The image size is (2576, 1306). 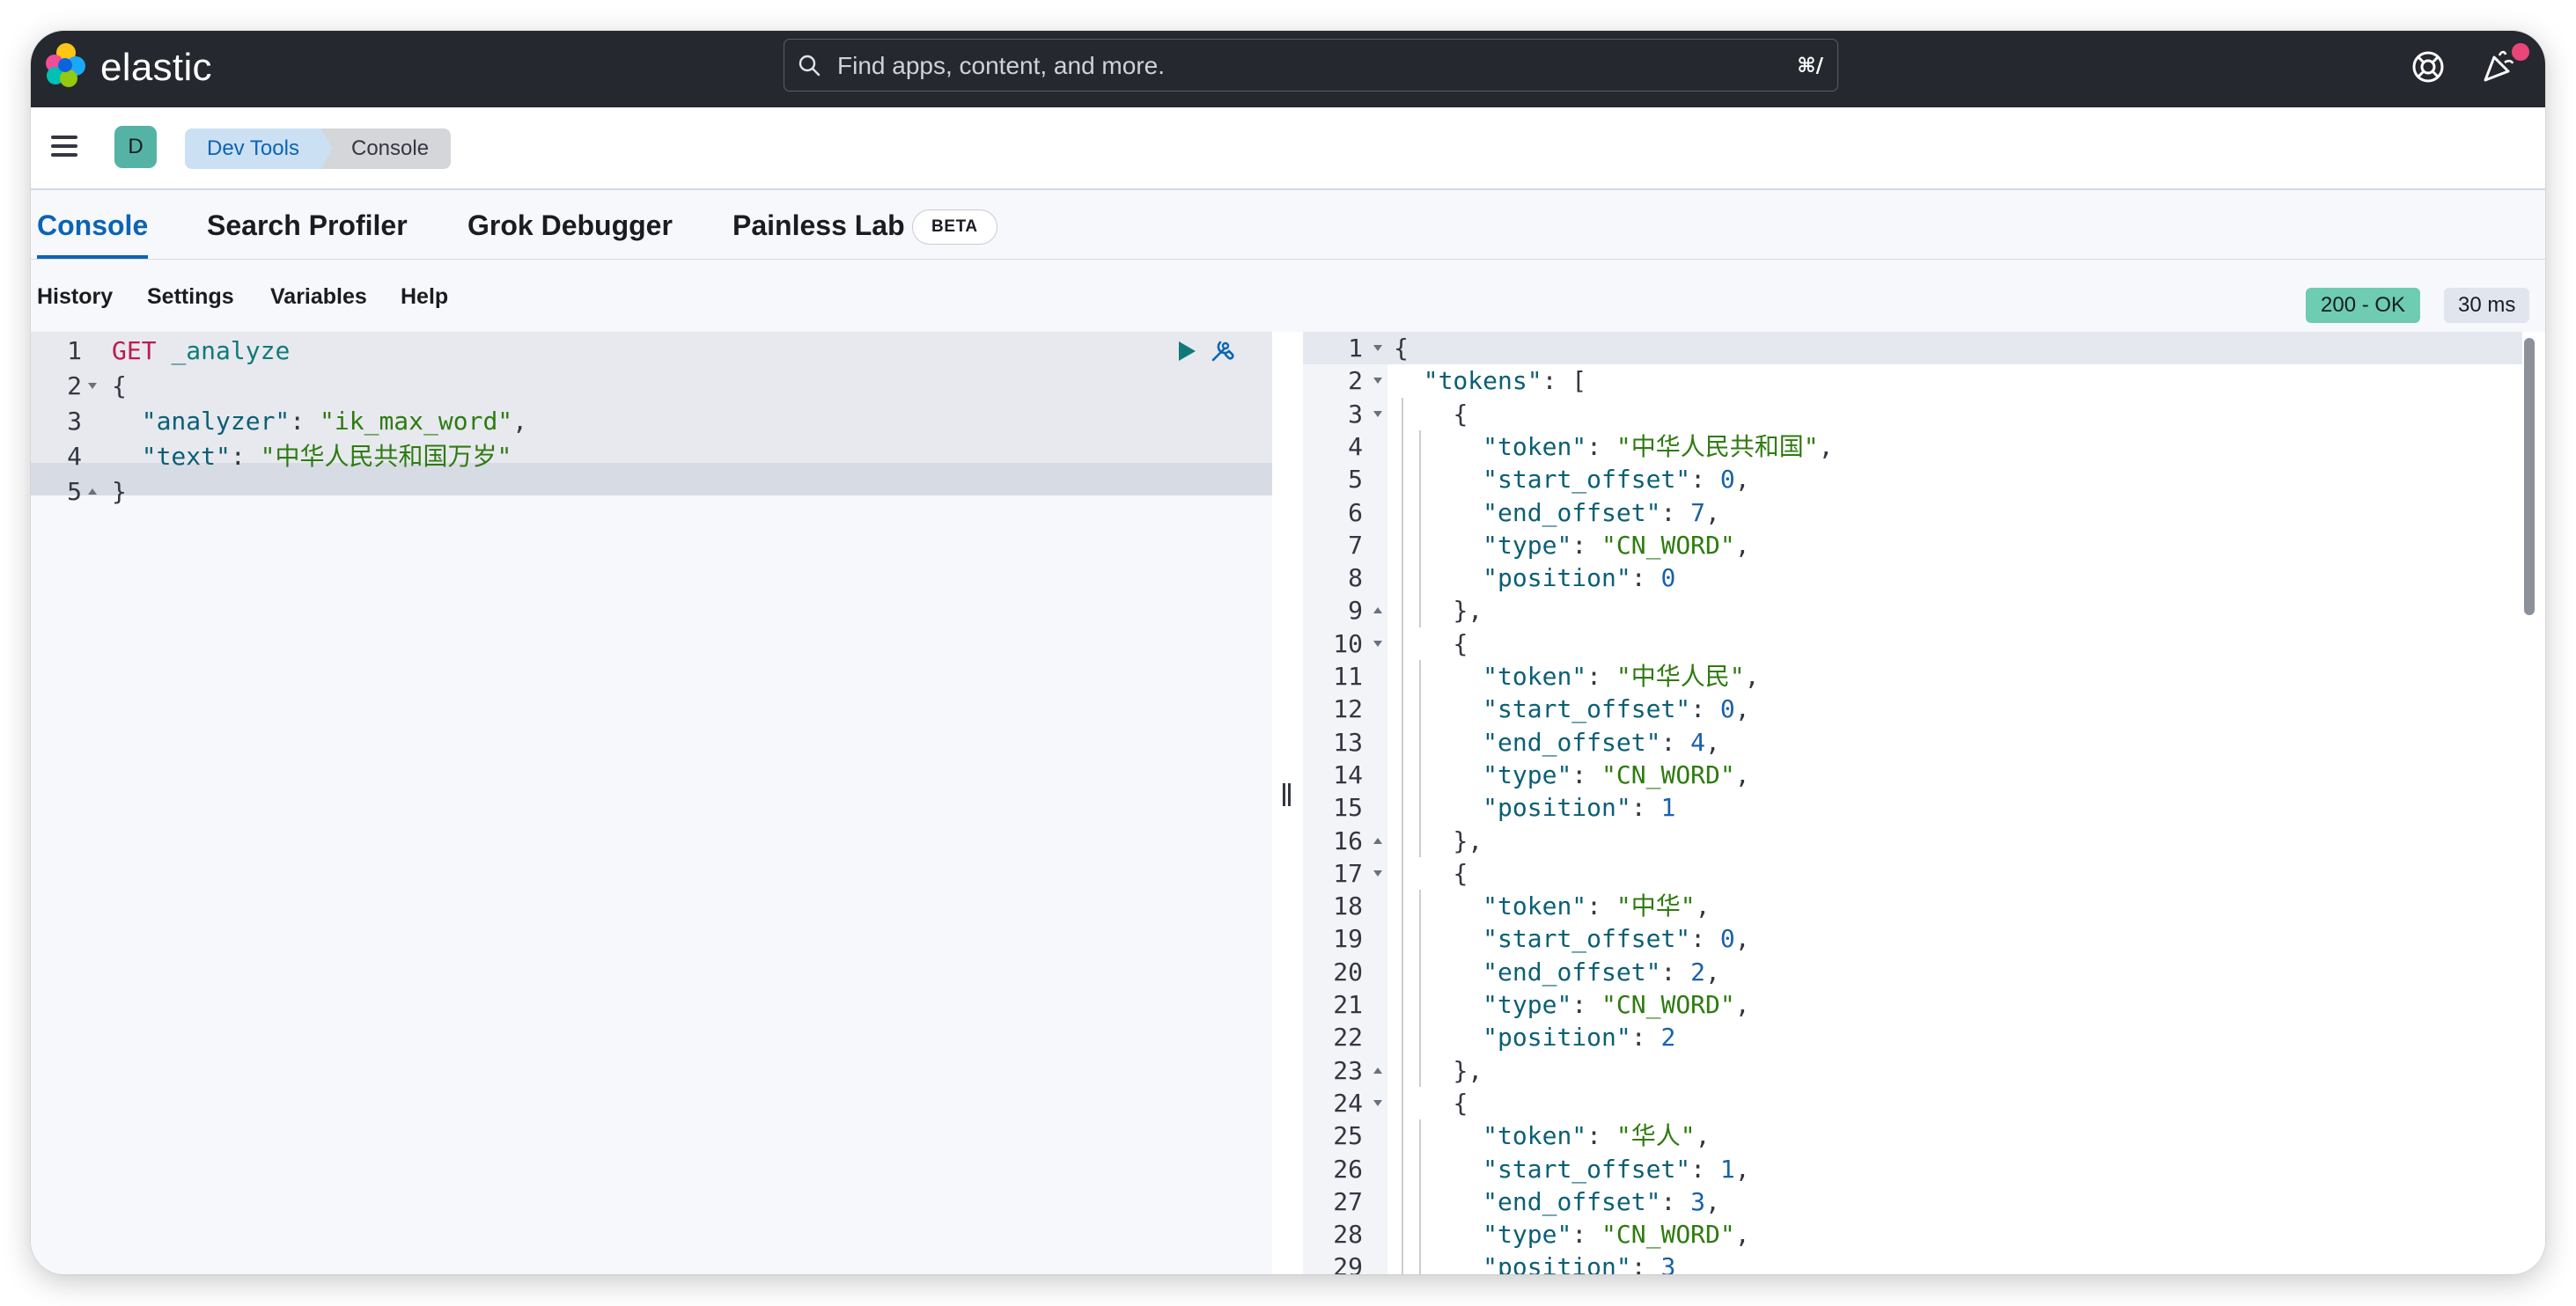 I want to click on notification-dot, so click(x=2521, y=51).